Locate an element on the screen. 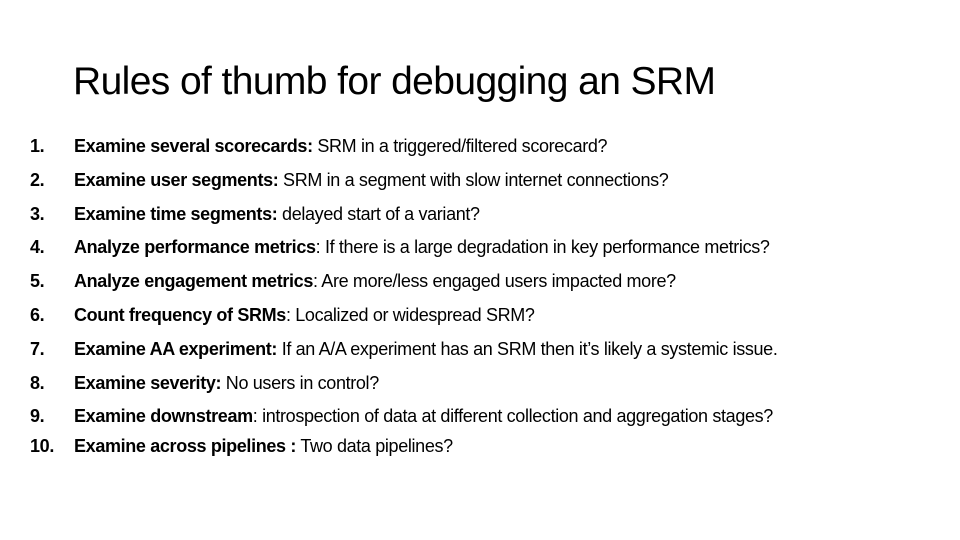 Image resolution: width=960 pixels, height=540 pixels. rule-name: Examine across pipelines : is located at coordinates (185, 446).